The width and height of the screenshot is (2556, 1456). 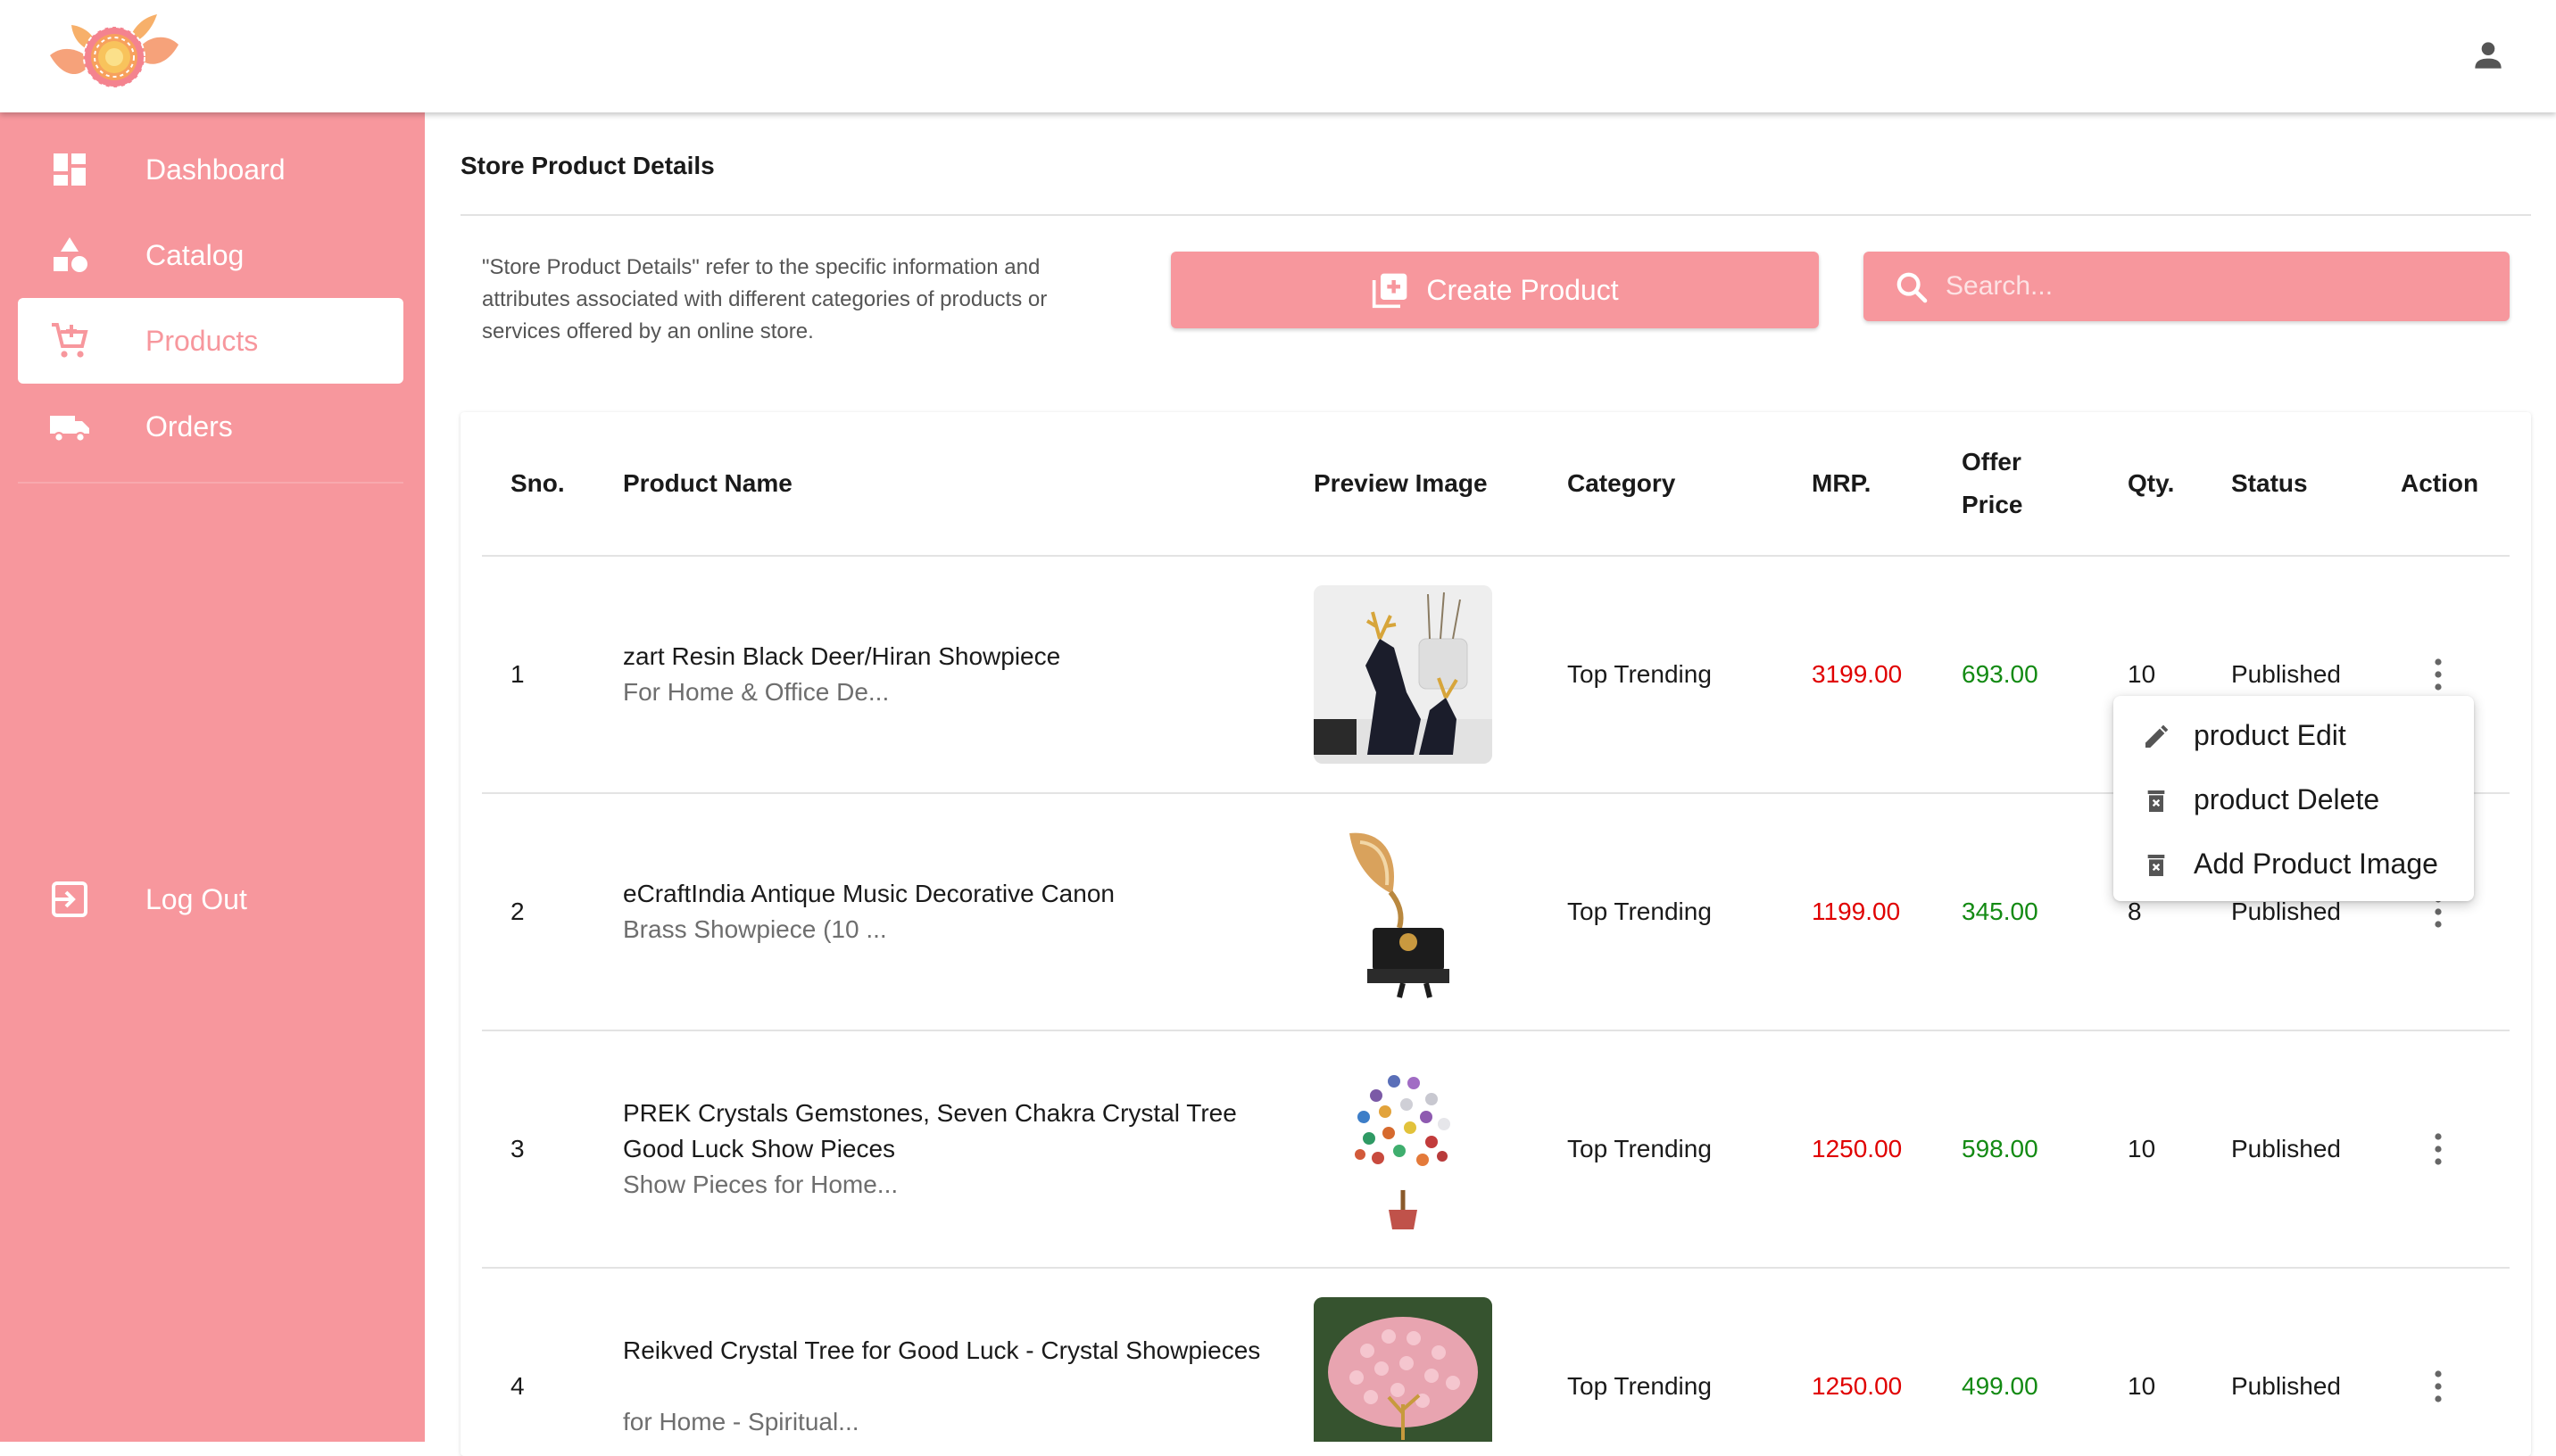 I want to click on row-sno: 3, so click(x=517, y=1148).